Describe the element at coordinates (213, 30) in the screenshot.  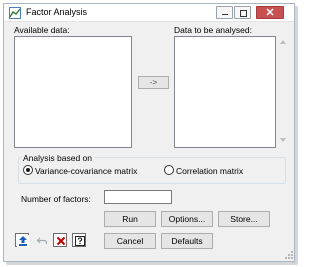
I see `data-to-be-analysed-label: Data to be analysed:` at that location.